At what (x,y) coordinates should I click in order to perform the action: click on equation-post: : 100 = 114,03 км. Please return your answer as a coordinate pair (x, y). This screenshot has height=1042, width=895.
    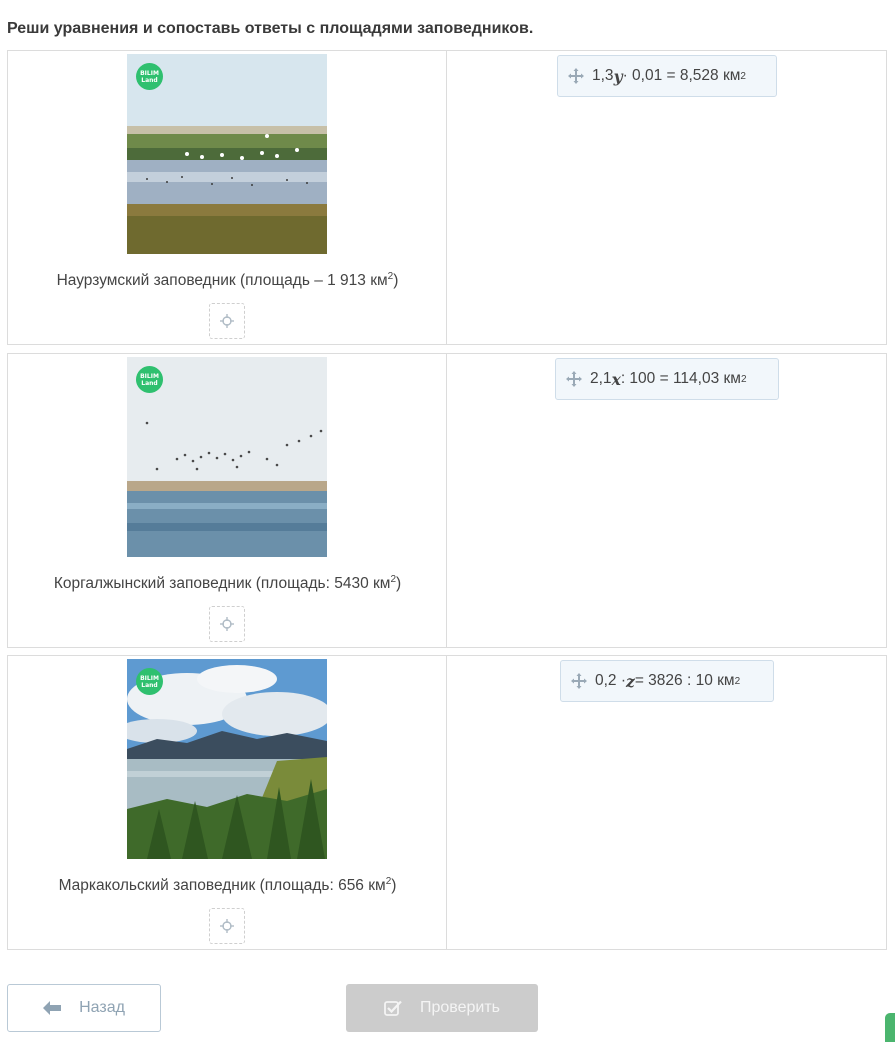
    Looking at the image, I should click on (680, 378).